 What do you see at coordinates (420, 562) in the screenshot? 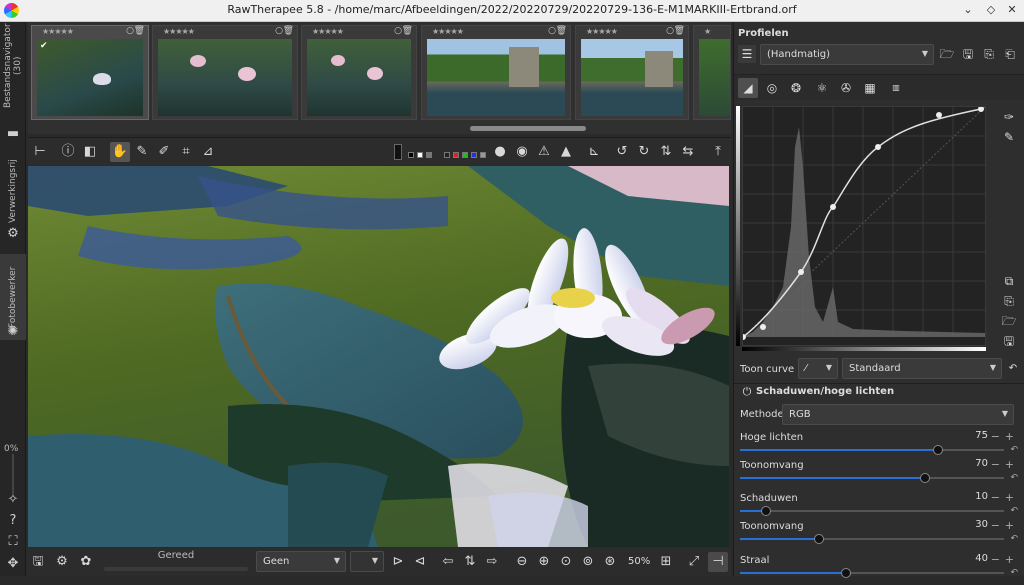
I see `gamut-check-icon: ⊲` at bounding box center [420, 562].